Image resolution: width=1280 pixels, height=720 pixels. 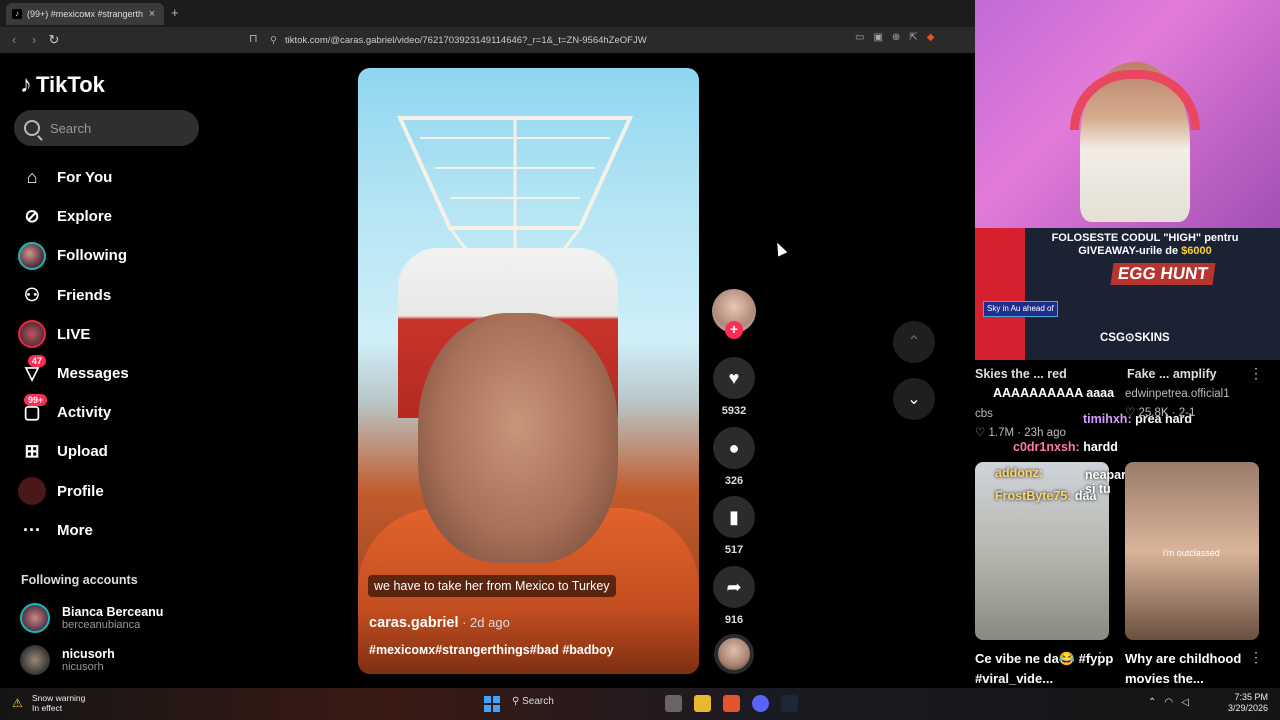 What do you see at coordinates (1247, 708) in the screenshot?
I see `clock-date: 3/29/2026` at bounding box center [1247, 708].